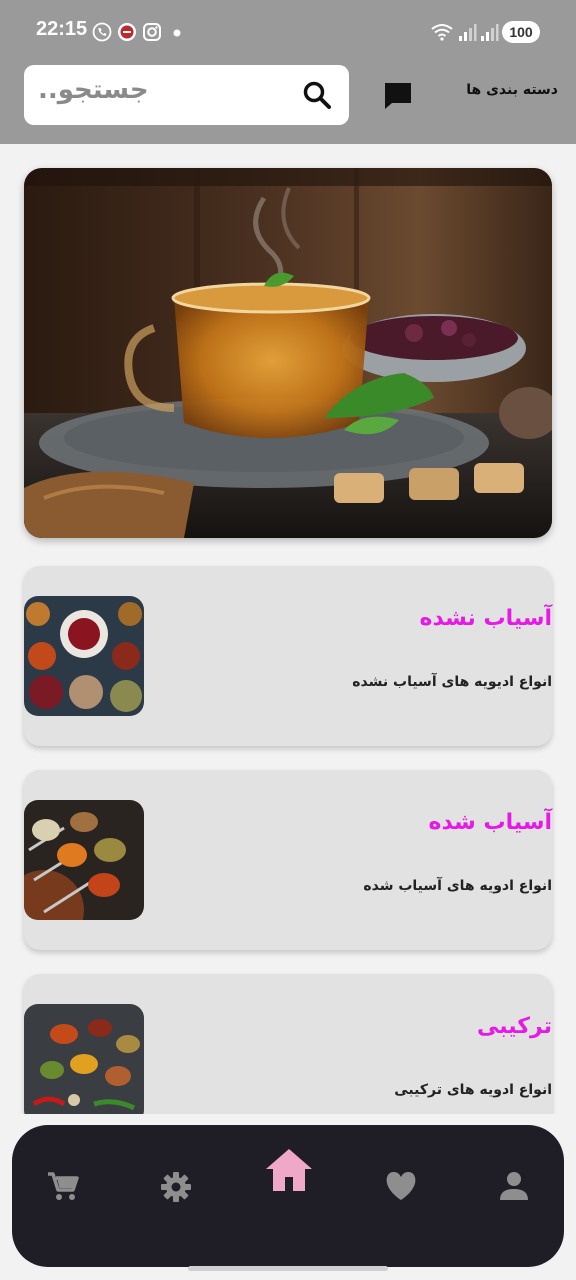 The width and height of the screenshot is (576, 1280). What do you see at coordinates (288, 1044) in the screenshot?
I see `category-card-mixed: ترکیبی انواع ادویه های ترکیبی` at bounding box center [288, 1044].